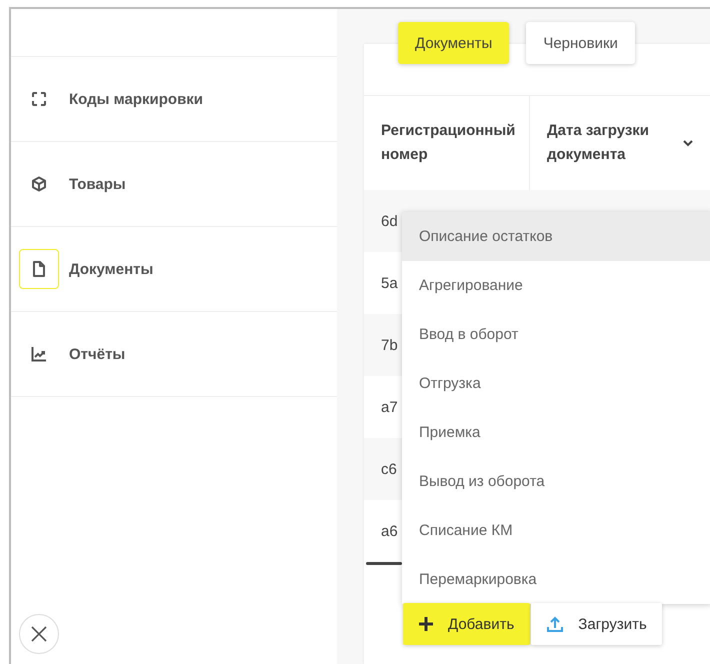 This screenshot has width=710, height=664. Describe the element at coordinates (596, 624) in the screenshot. I see `upload-button: Загрузить` at that location.